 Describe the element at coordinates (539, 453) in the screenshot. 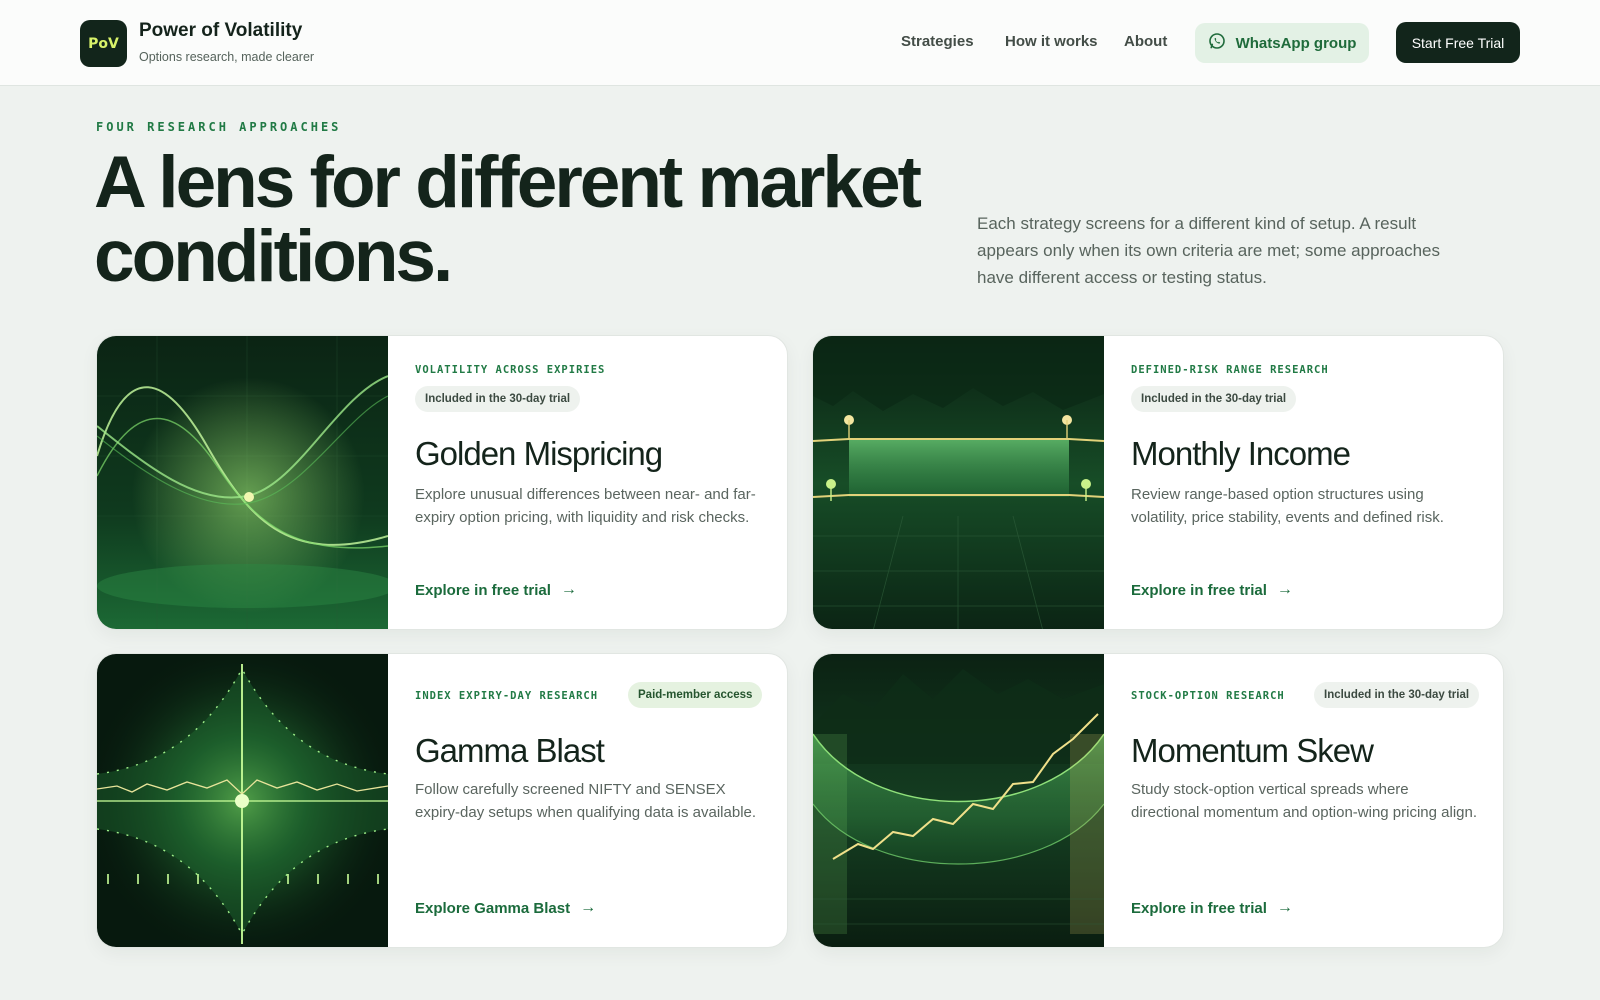

I see `card-title: Golden Mispricing` at that location.